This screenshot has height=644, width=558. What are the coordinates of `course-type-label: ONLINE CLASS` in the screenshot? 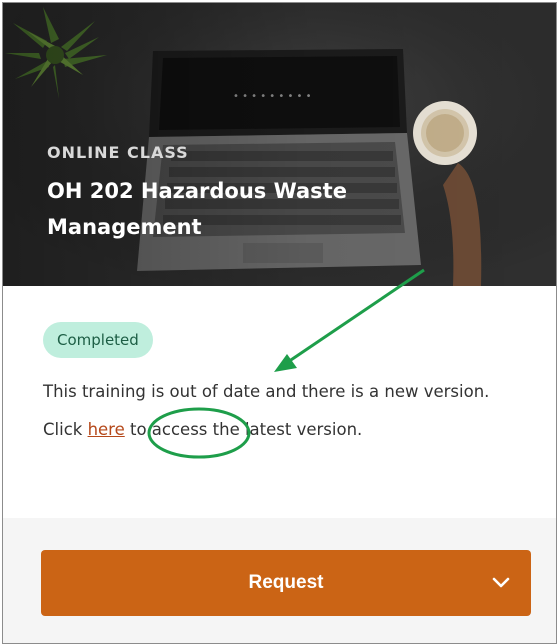 It's located at (118, 152).